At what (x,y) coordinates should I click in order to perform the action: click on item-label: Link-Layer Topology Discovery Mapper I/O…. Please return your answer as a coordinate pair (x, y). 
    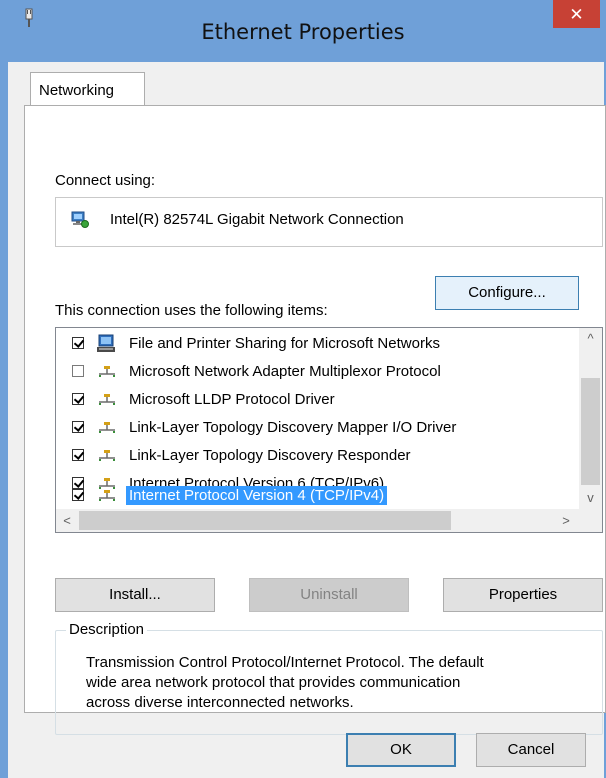
    Looking at the image, I should click on (293, 427).